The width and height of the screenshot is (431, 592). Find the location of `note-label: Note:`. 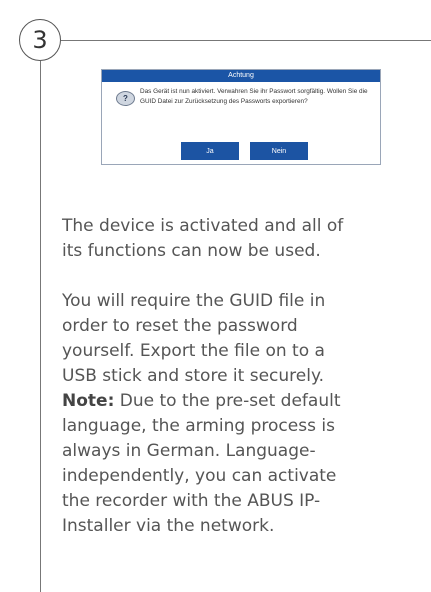

note-label: Note: is located at coordinates (88, 401).